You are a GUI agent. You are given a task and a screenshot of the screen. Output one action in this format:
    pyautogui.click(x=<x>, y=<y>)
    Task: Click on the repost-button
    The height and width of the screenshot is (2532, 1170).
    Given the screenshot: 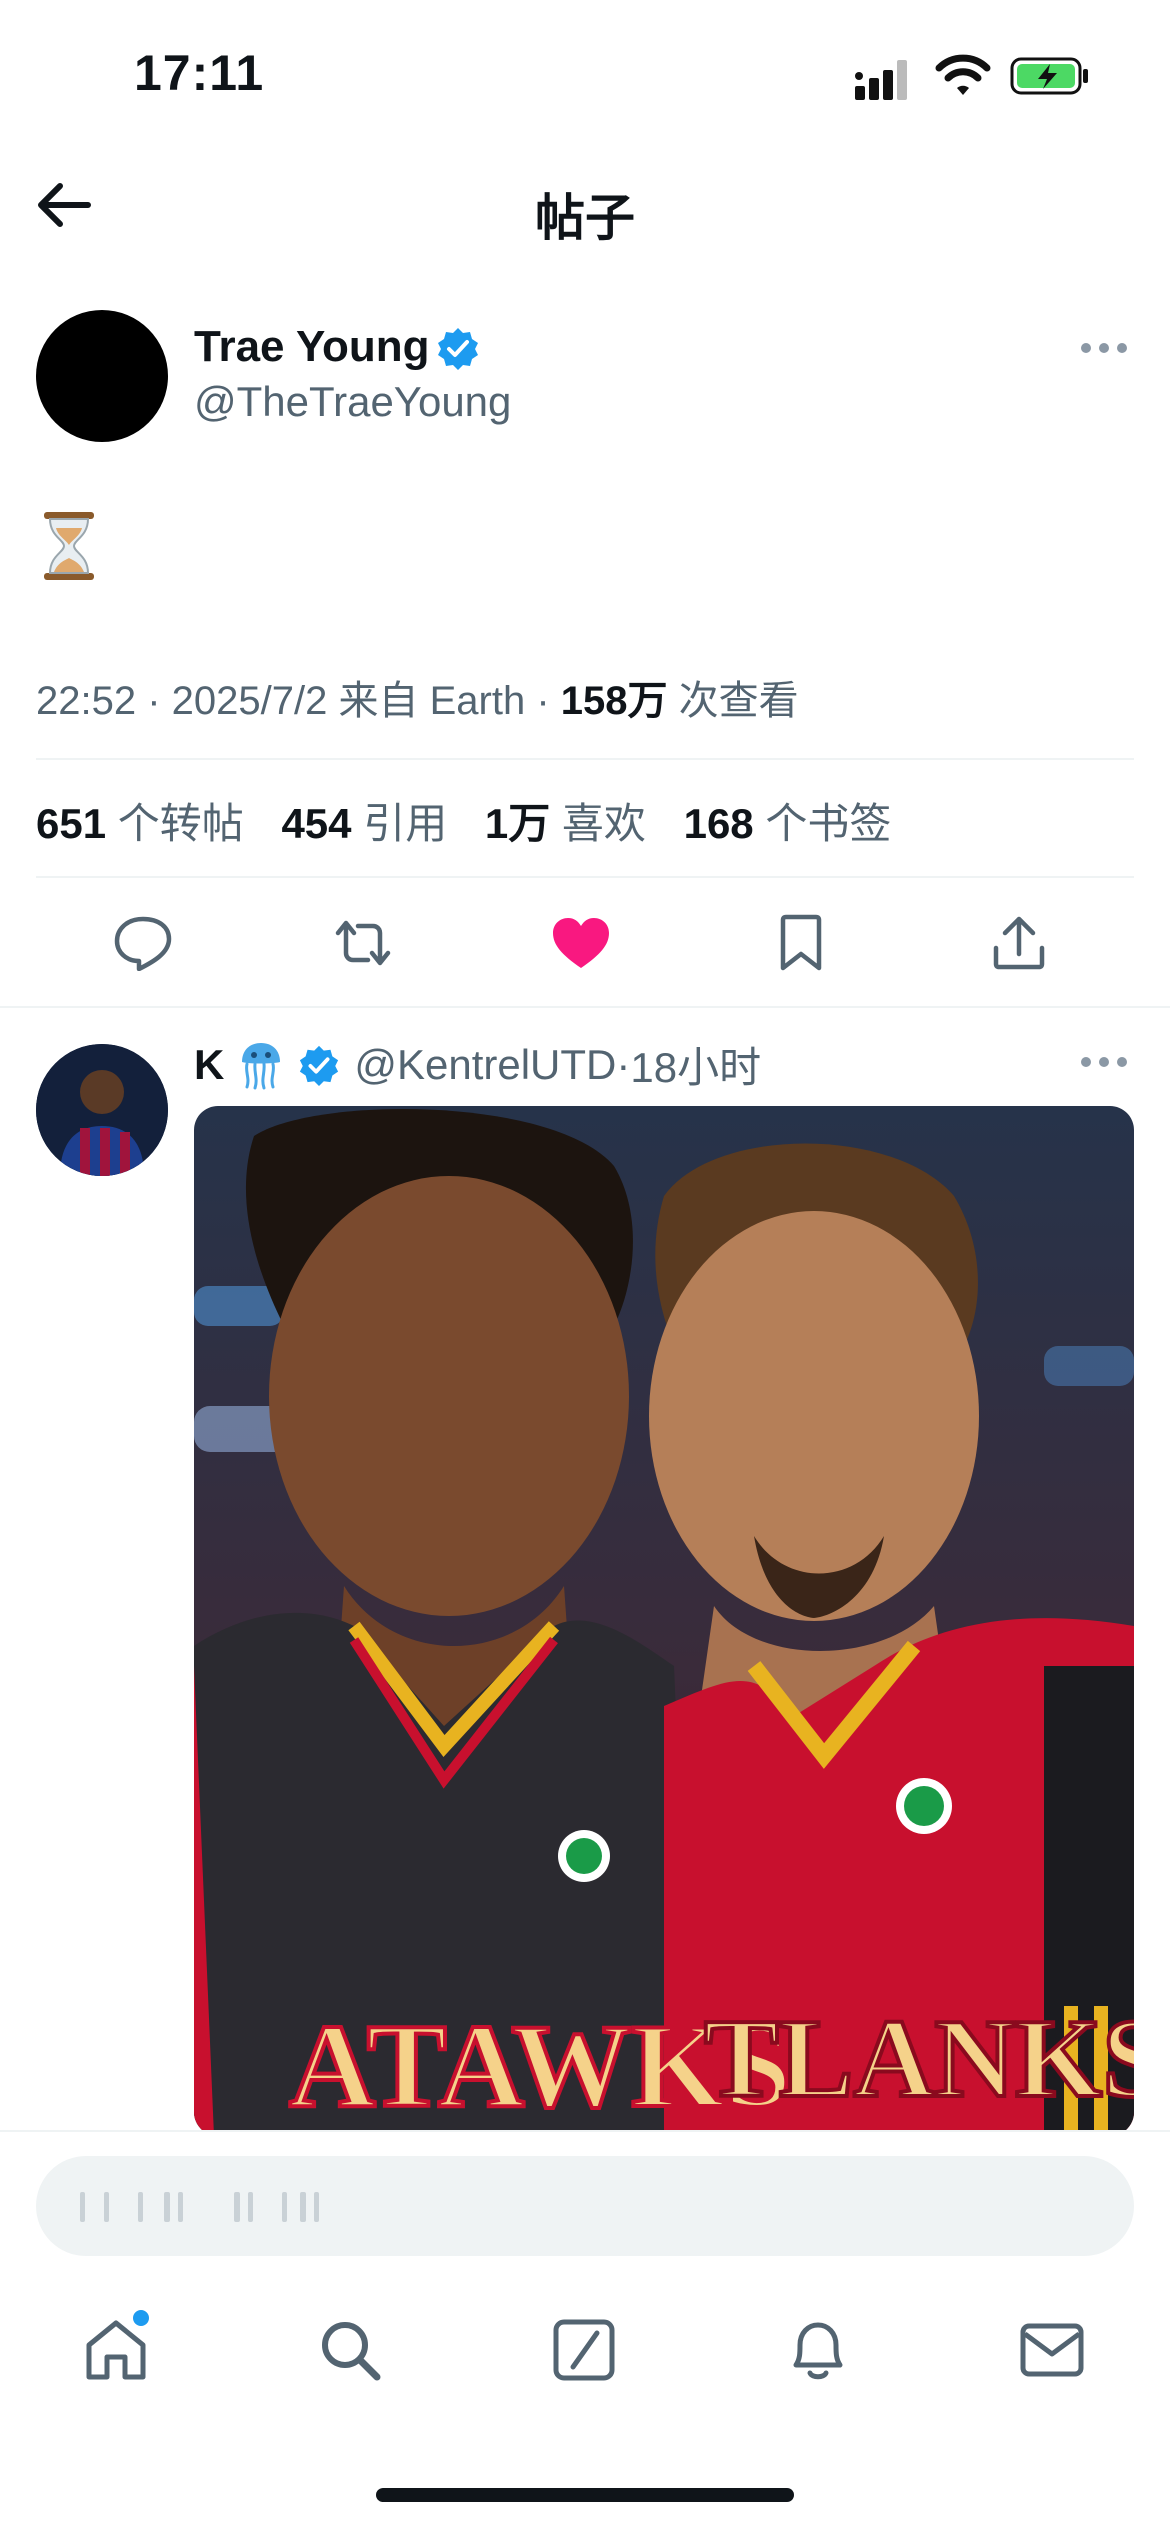 What is the action you would take?
    pyautogui.click(x=363, y=943)
    